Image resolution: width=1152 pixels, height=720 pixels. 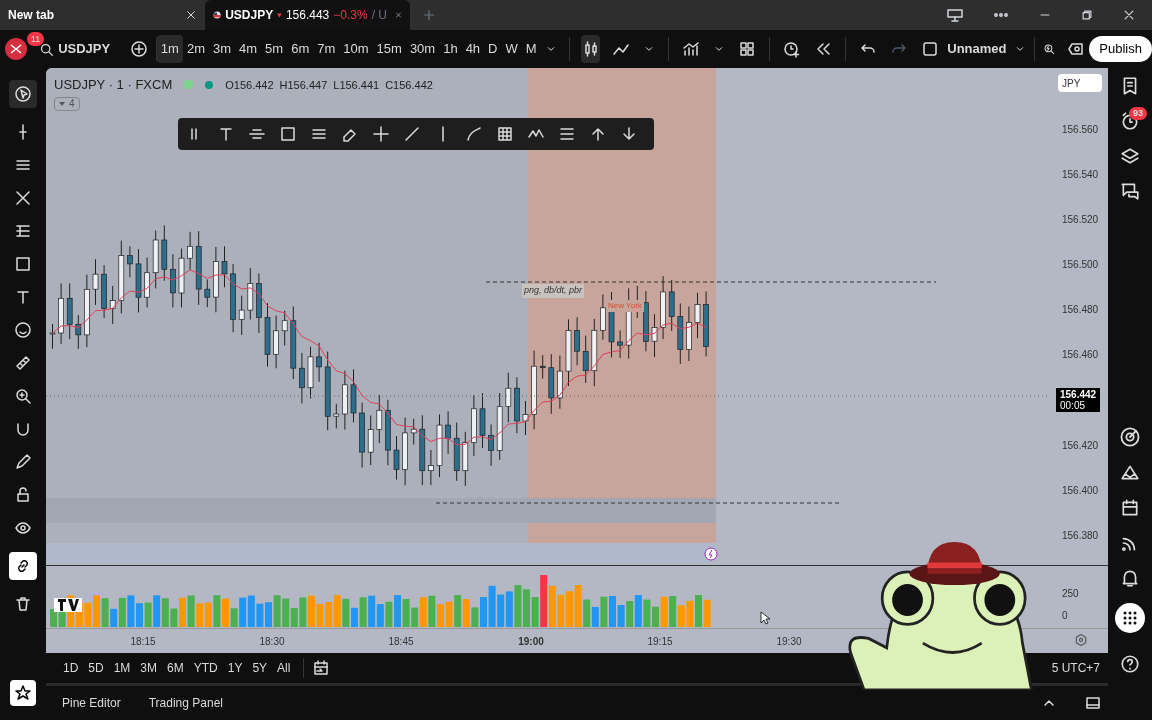 I want to click on notification-badge: 11, so click(x=36, y=39).